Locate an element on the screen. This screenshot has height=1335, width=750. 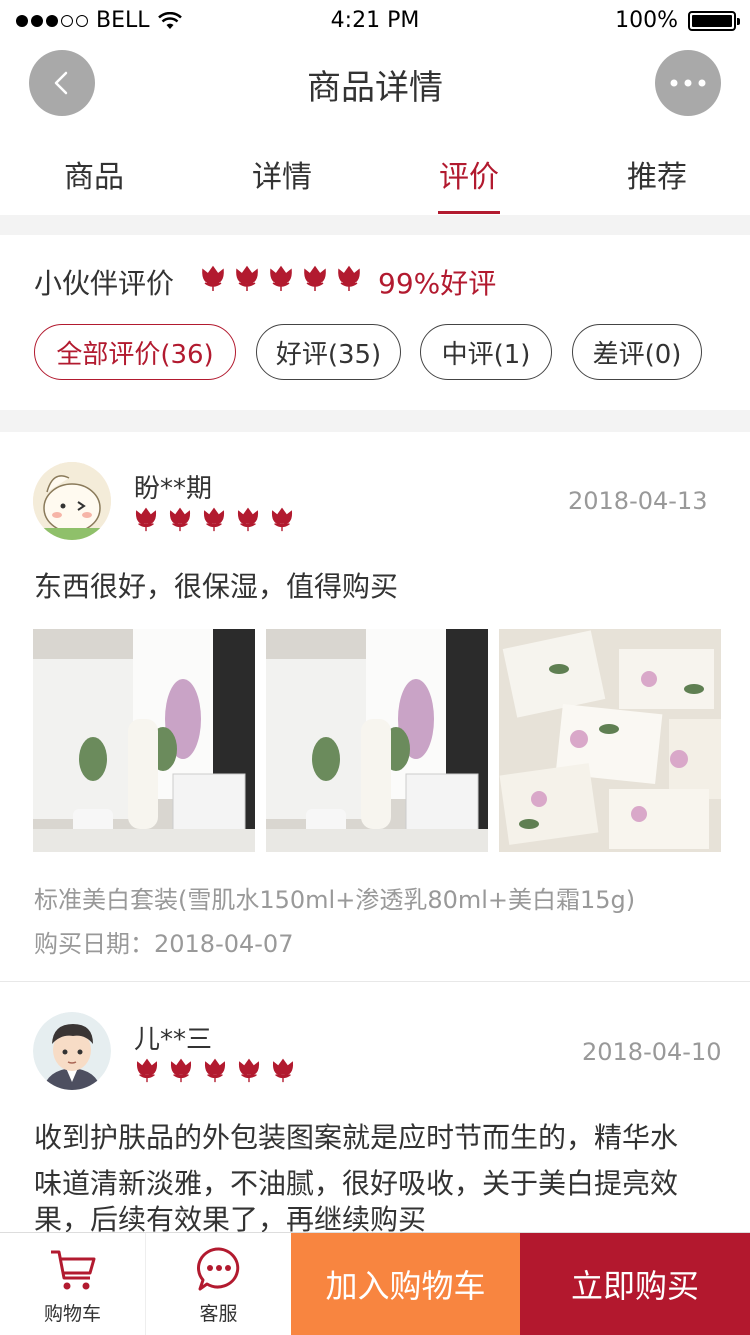
cart-shortcut: 购物车 is located at coordinates (72, 1284).